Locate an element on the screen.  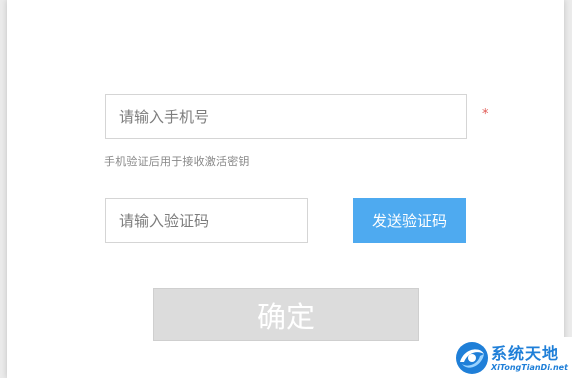
watermark-title: 系统天地 is located at coordinates (525, 353).